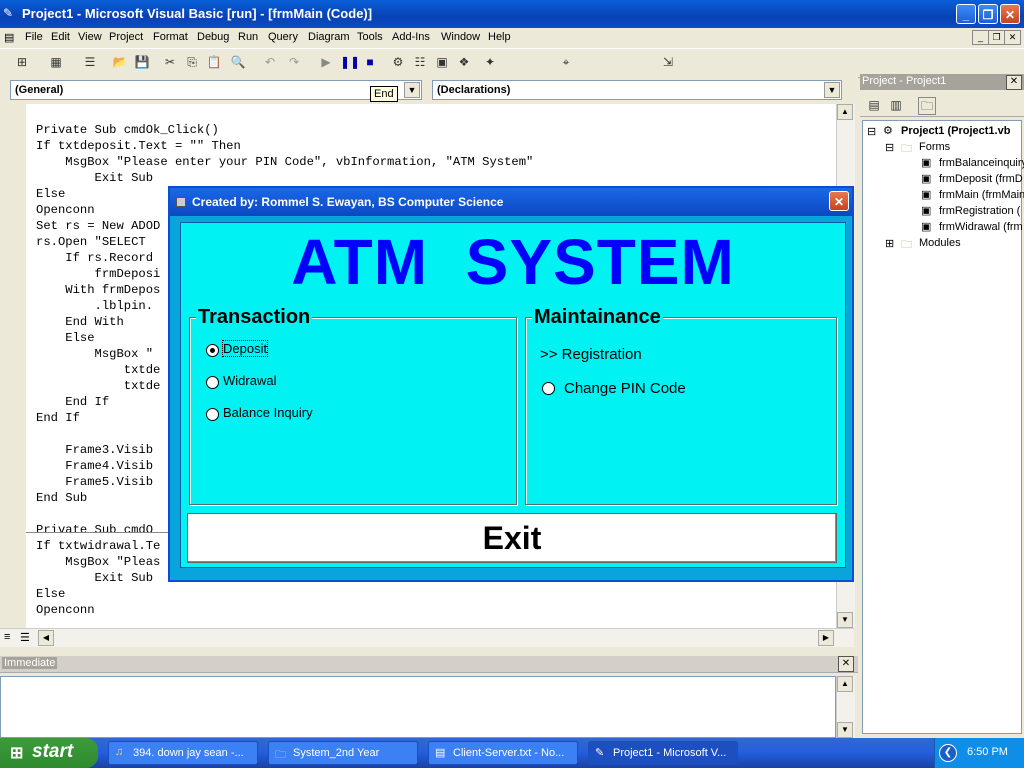 The height and width of the screenshot is (768, 1024). I want to click on minimize-button: _, so click(966, 14).